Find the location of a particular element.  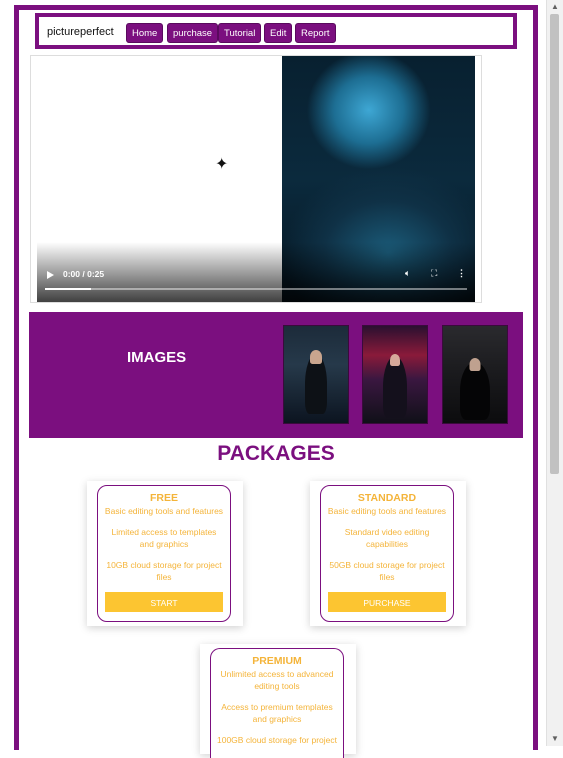

nav-tutorial-button: Tutorial is located at coordinates (240, 33).